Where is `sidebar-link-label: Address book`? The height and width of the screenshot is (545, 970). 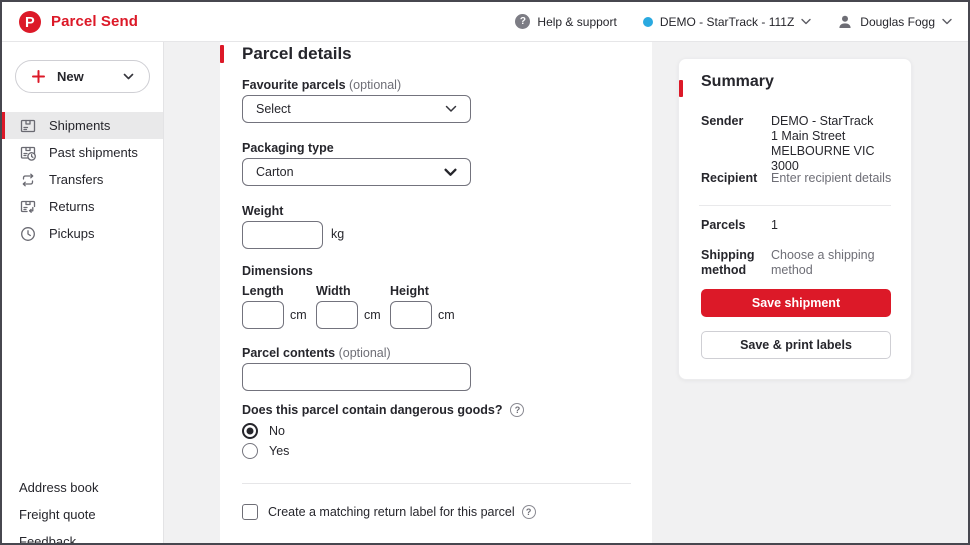
sidebar-link-label: Address book is located at coordinates (59, 487).